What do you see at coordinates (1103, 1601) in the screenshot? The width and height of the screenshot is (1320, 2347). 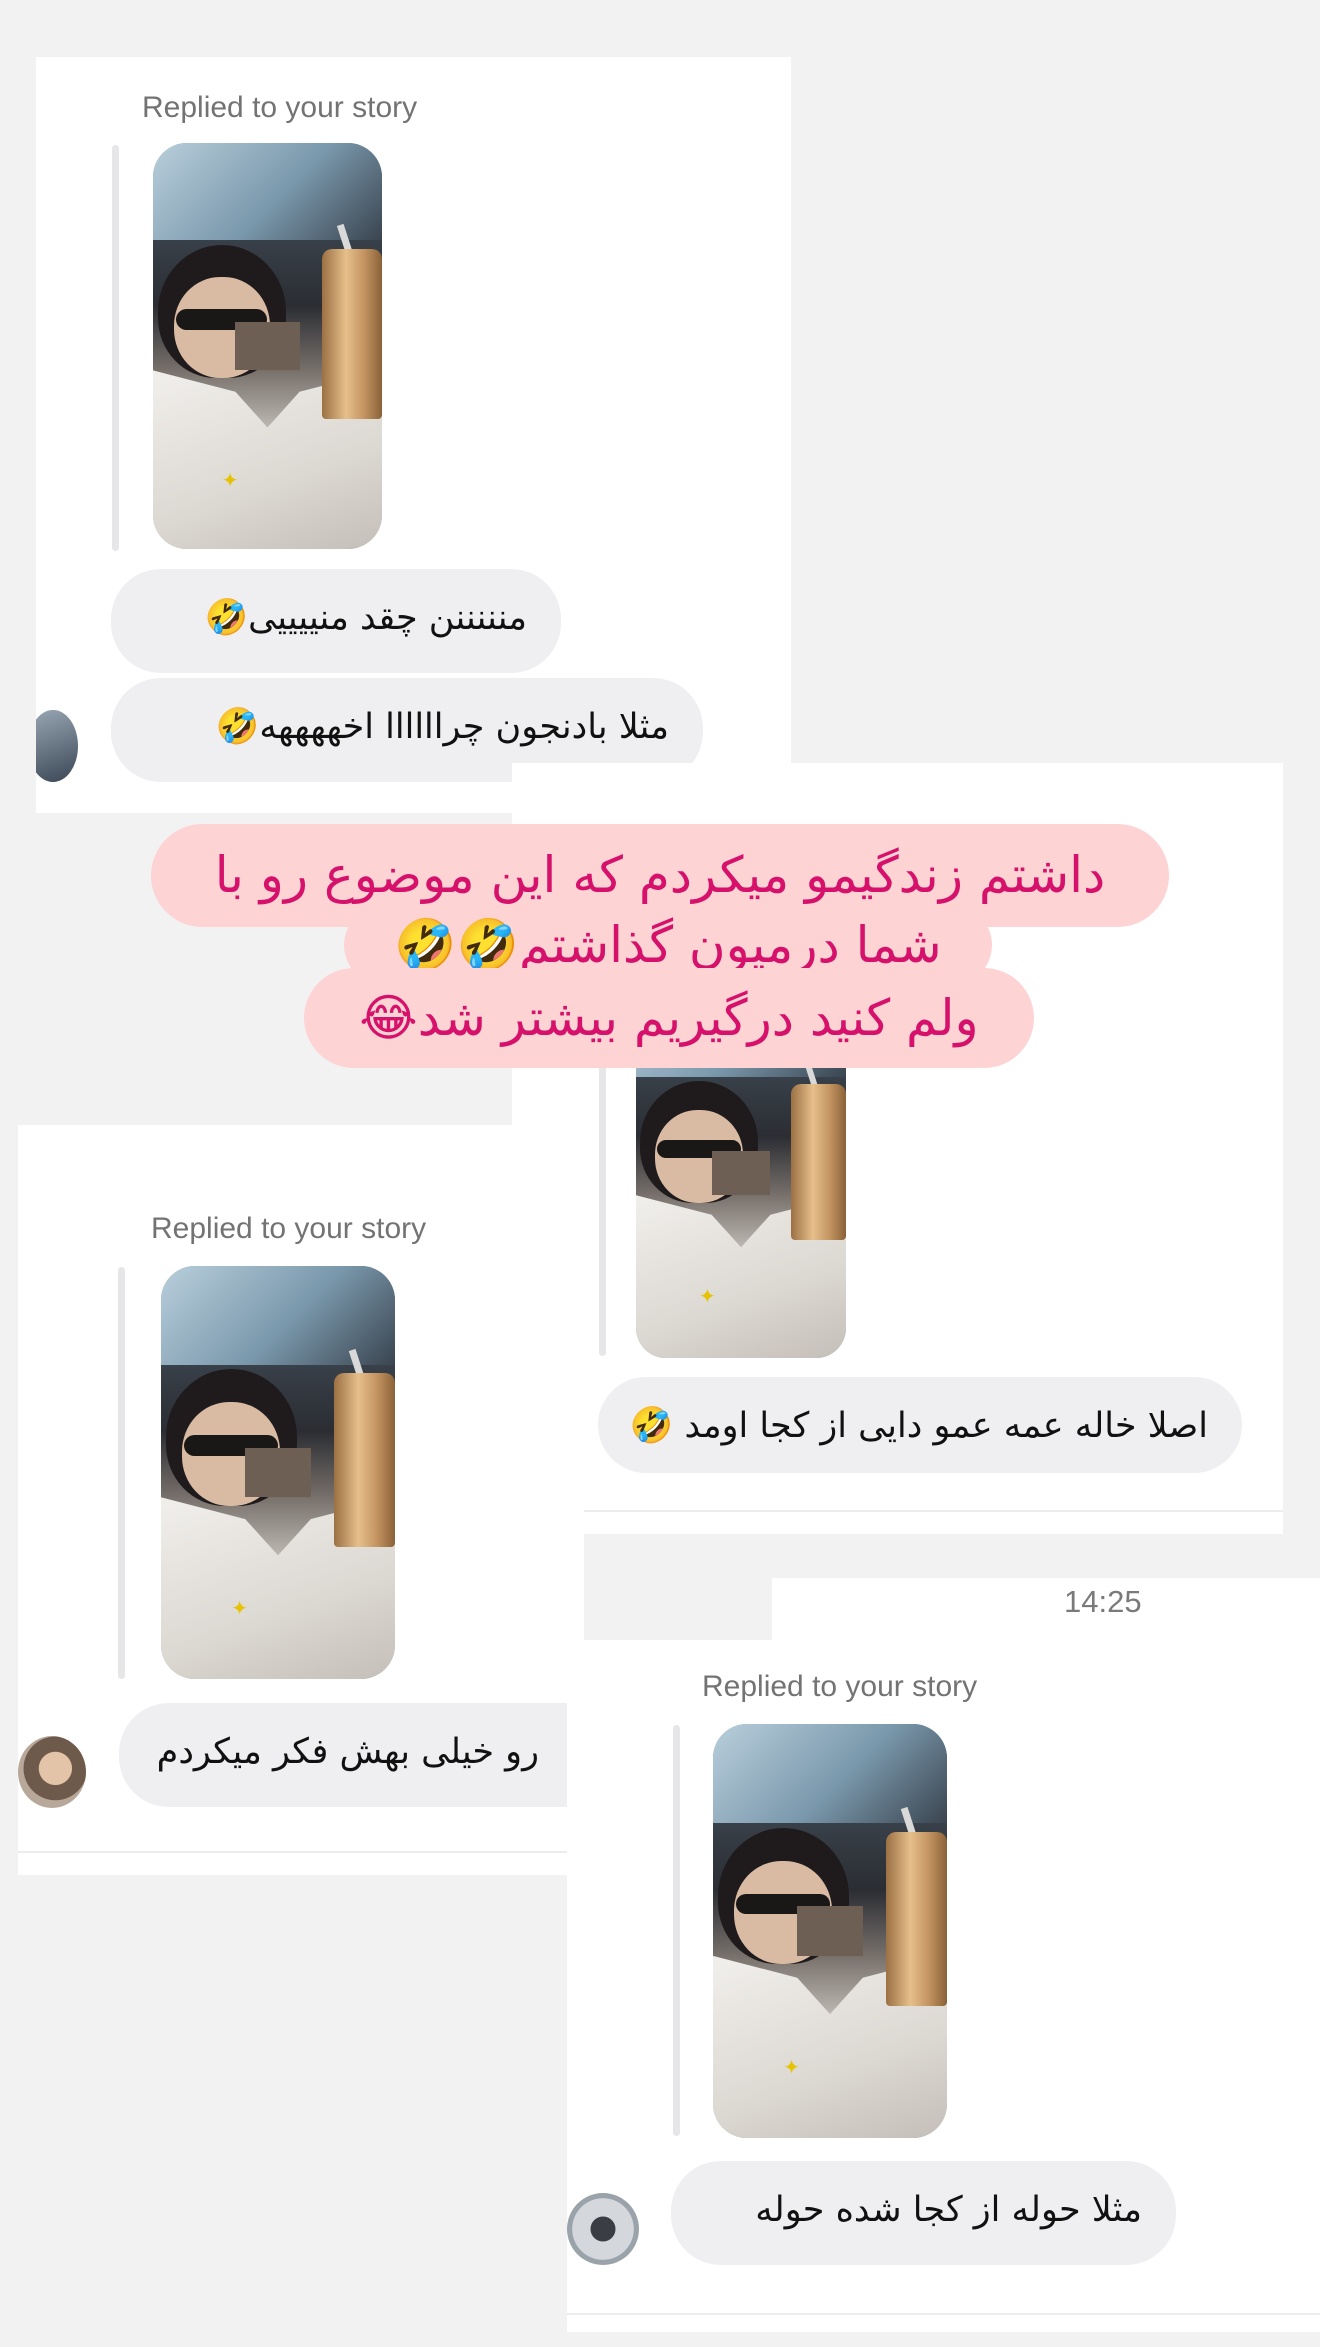 I see `message-timestamp: 14:25` at bounding box center [1103, 1601].